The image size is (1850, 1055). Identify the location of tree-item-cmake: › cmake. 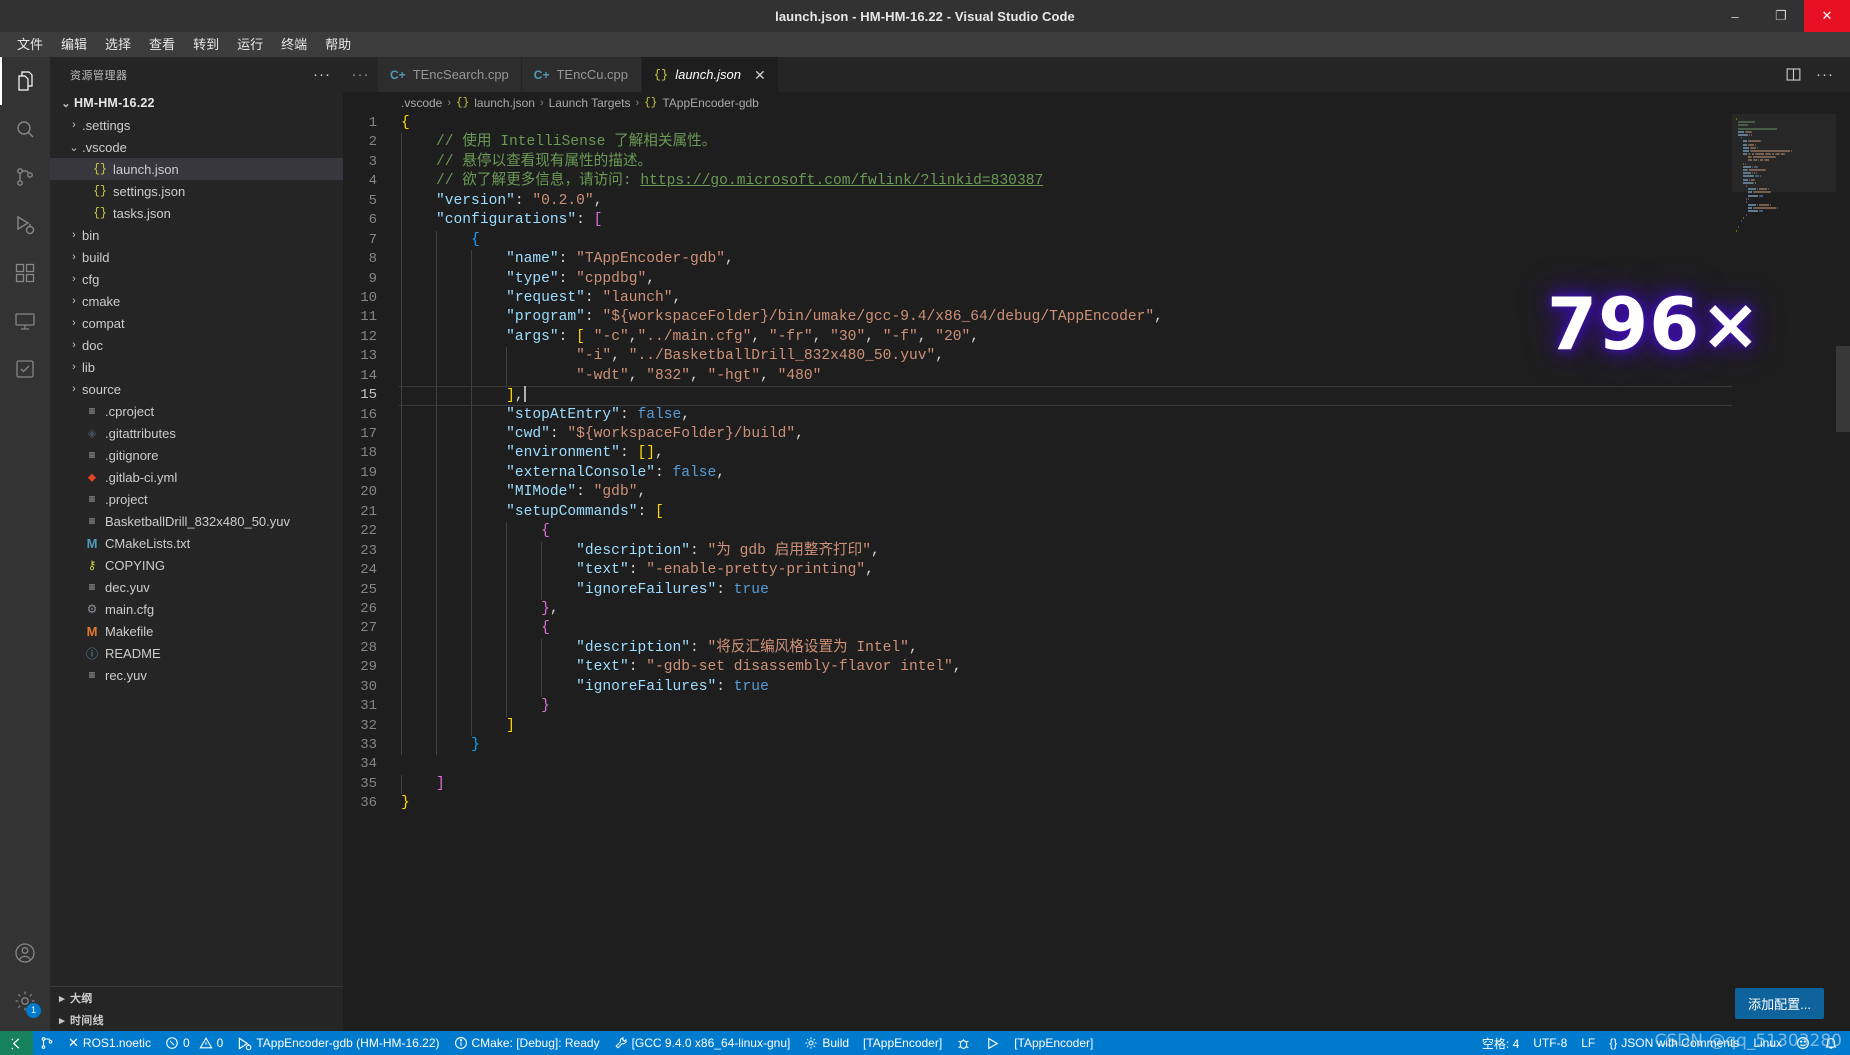
(196, 301).